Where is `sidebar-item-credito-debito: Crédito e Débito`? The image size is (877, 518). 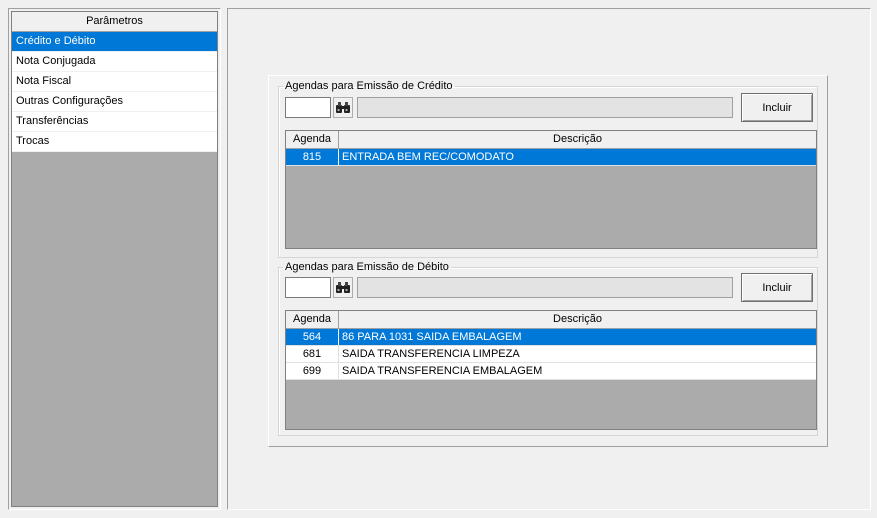 sidebar-item-credito-debito: Crédito e Débito is located at coordinates (114, 42).